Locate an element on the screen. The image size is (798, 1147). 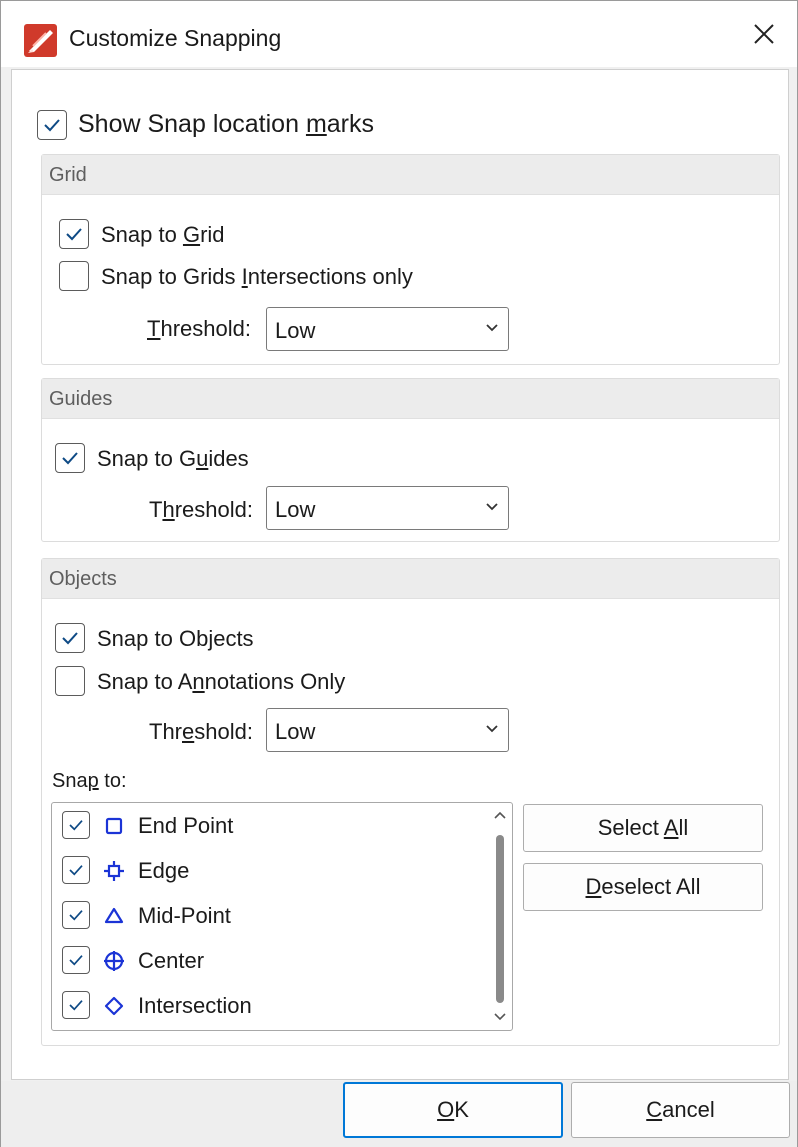
guides-threshold-value: Low is located at coordinates (295, 509).